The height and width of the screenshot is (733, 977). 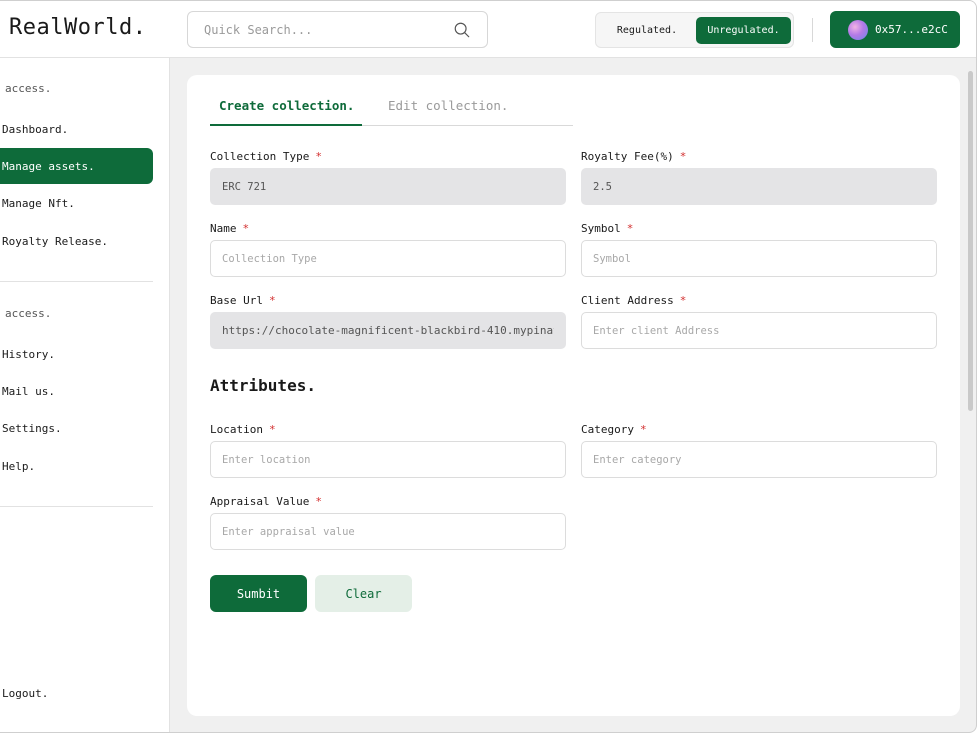 I want to click on sidebar-item-settings: Settings., so click(x=76, y=428).